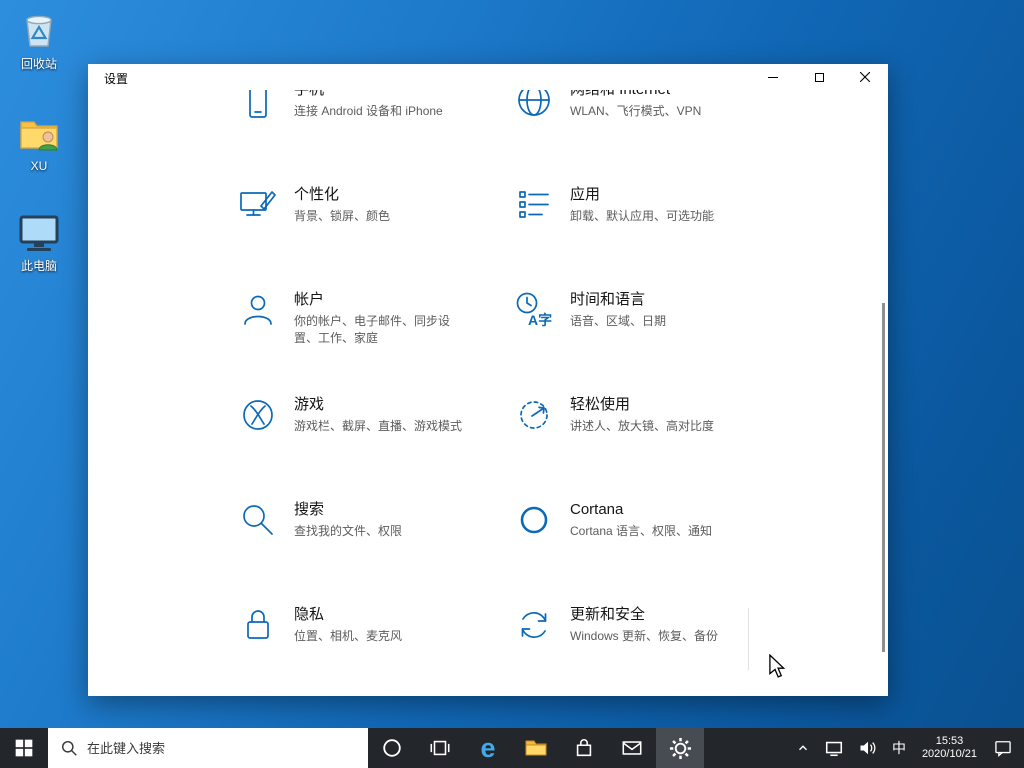  I want to click on task-view-icon, so click(440, 748).